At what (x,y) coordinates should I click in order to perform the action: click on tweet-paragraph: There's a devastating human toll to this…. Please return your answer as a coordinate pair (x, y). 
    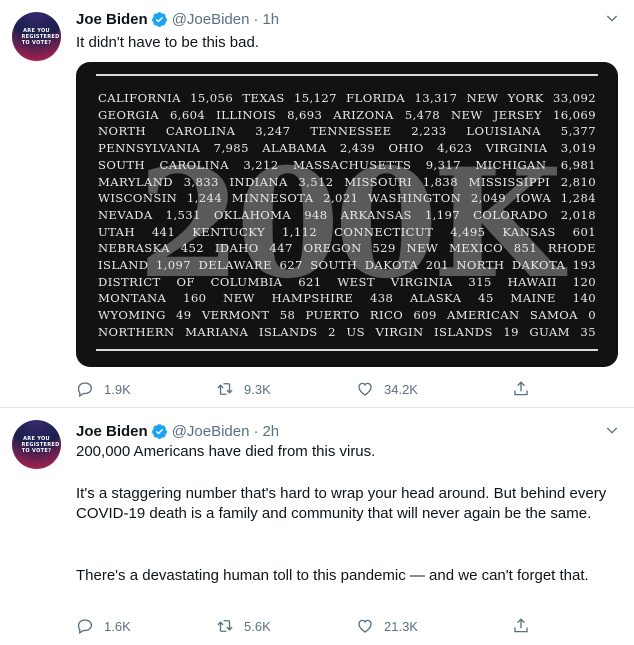
    Looking at the image, I should click on (332, 575).